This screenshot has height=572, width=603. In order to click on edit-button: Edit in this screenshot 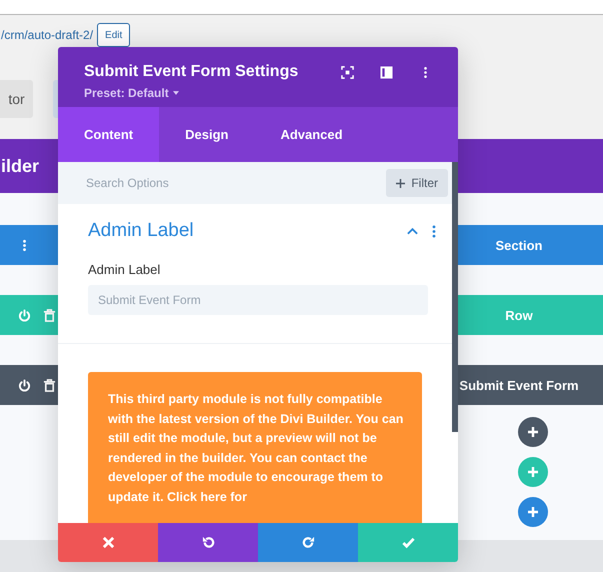, I will do `click(113, 35)`.